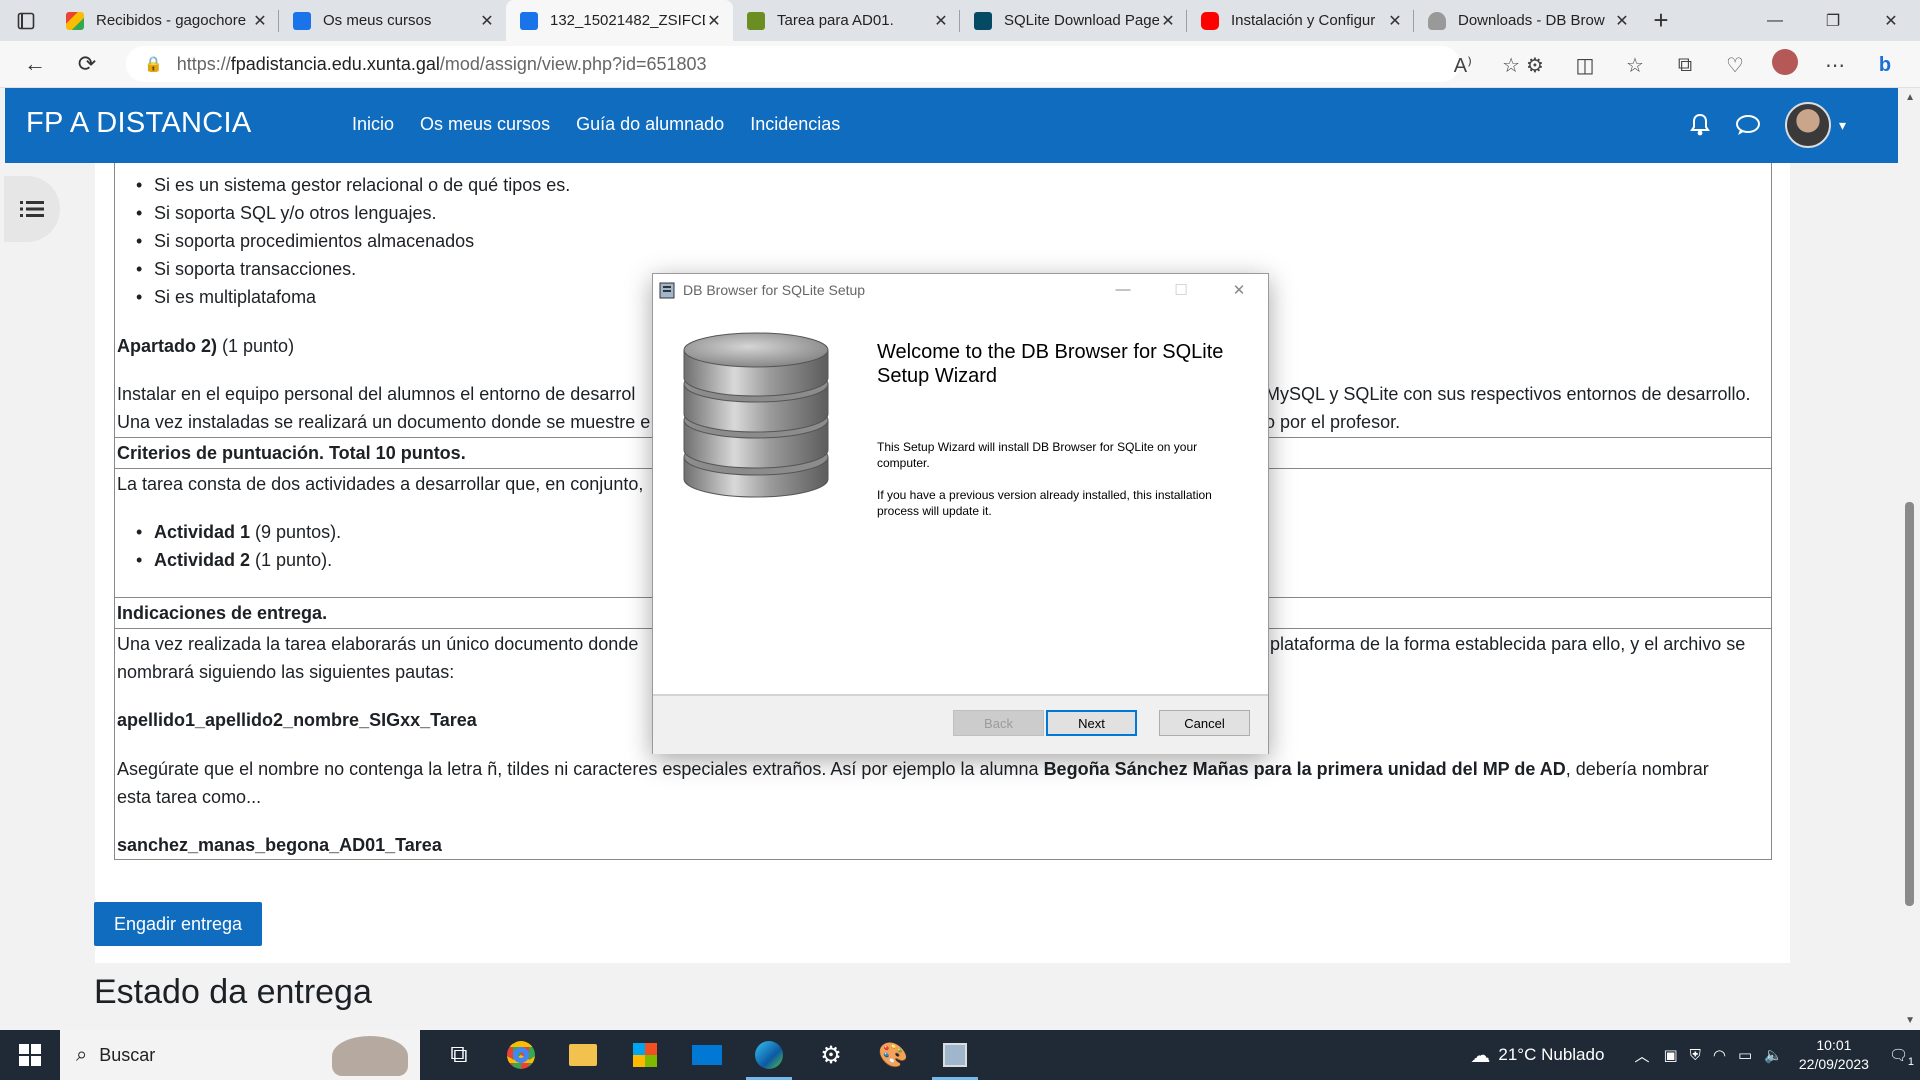 The image size is (1920, 1080). I want to click on nav-inicio: Inicio, so click(373, 124).